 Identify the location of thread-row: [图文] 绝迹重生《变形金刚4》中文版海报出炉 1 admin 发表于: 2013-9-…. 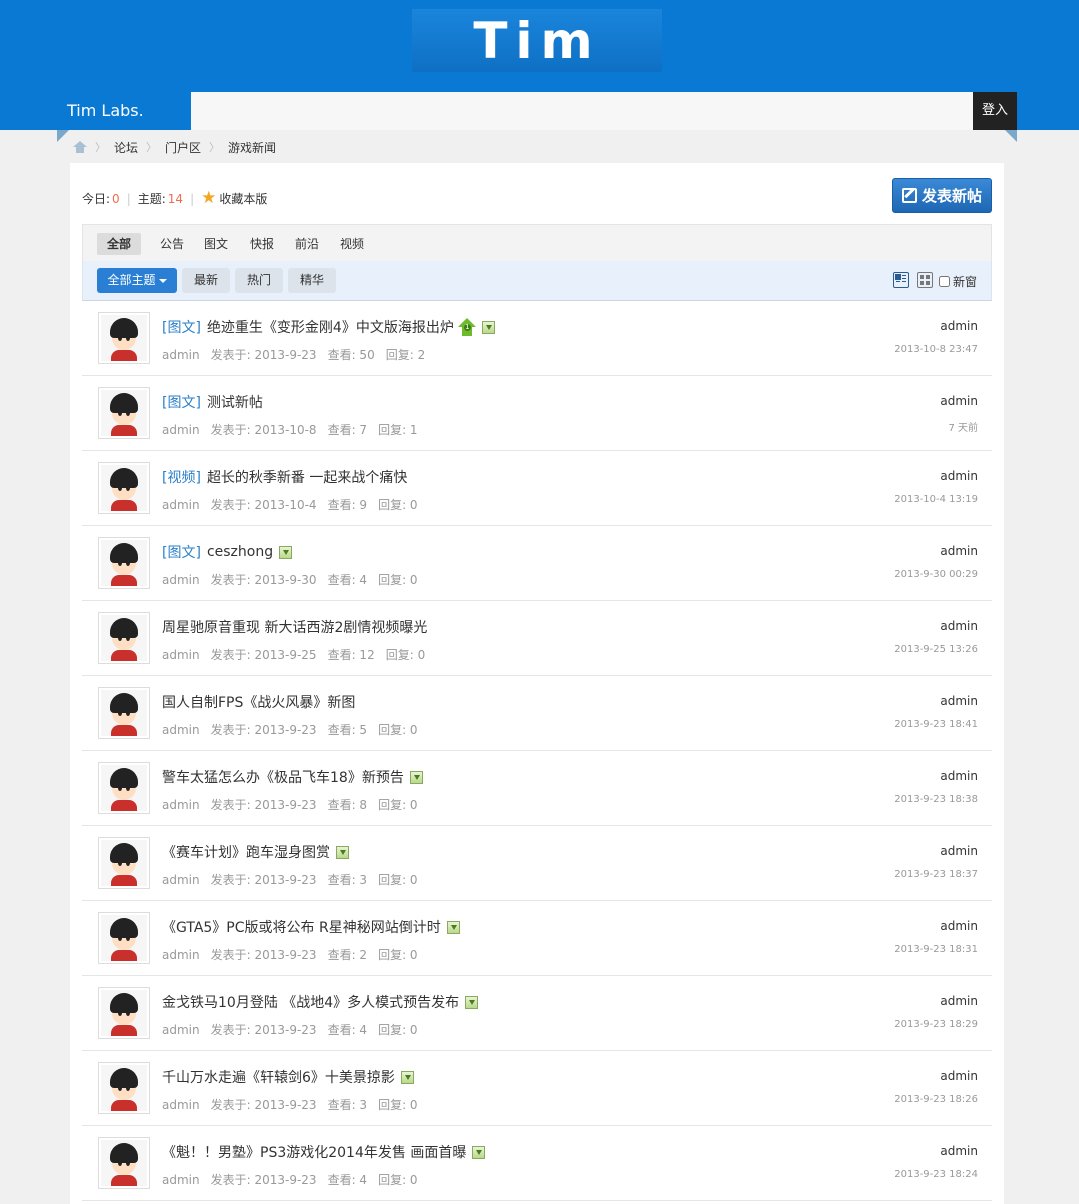
(537, 338).